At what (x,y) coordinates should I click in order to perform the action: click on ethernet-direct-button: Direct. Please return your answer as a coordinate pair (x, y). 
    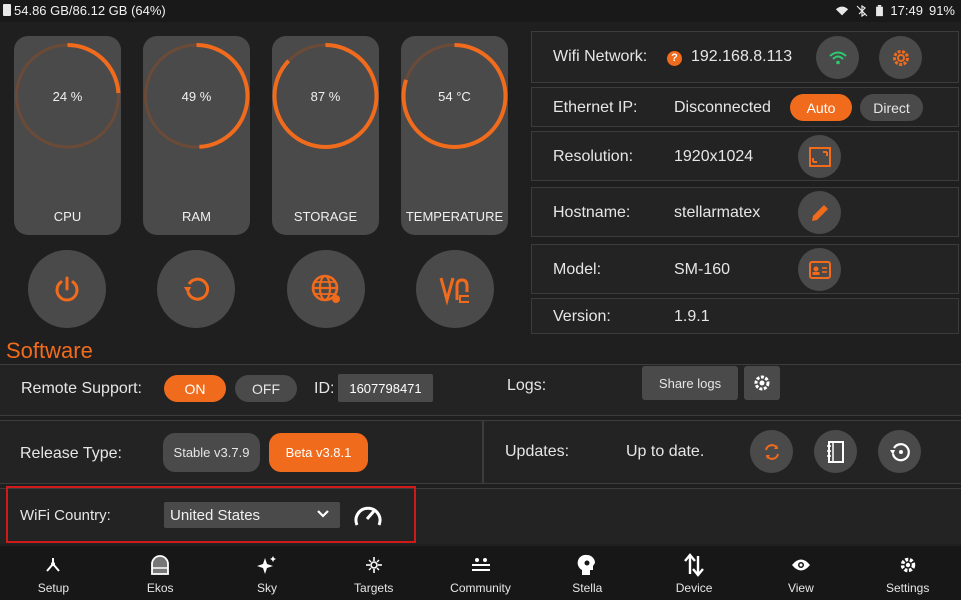
    Looking at the image, I should click on (891, 107).